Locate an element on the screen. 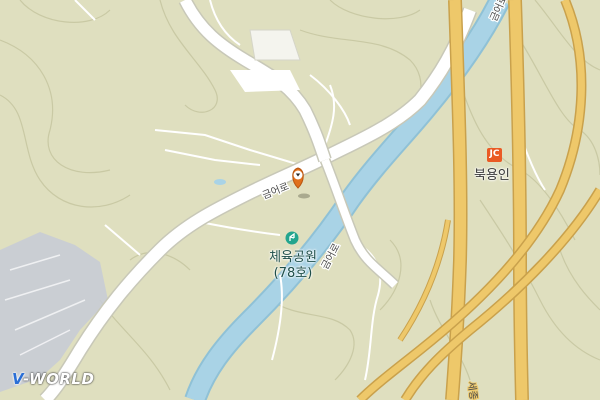  park-icon is located at coordinates (292, 238).